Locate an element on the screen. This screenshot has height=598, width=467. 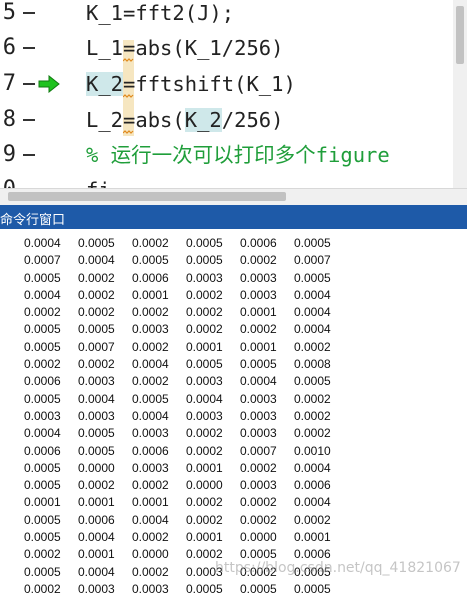
warning-squiggle is located at coordinates (128, 132).